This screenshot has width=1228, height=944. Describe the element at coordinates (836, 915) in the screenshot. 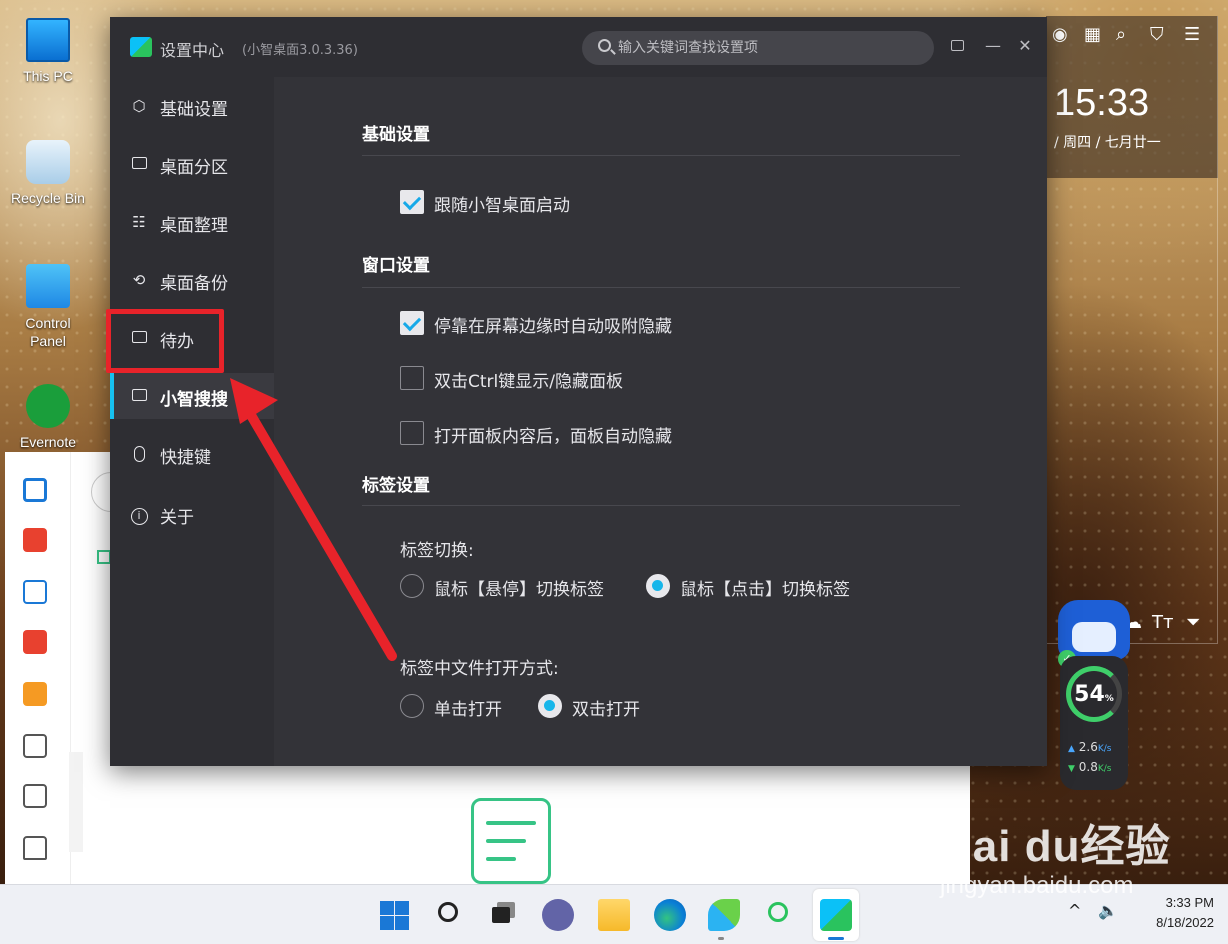

I see `app-button-xiaozhi-desktop` at that location.